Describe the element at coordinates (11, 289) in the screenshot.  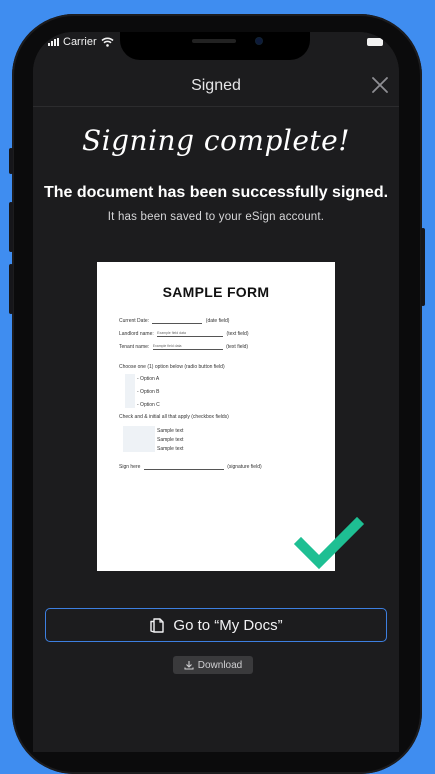
I see `volume-down-button` at that location.